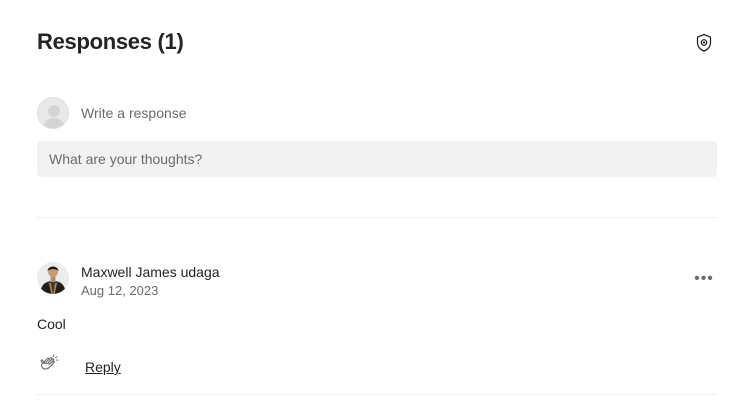 This screenshot has width=738, height=410. I want to click on clap-icon, so click(49, 365).